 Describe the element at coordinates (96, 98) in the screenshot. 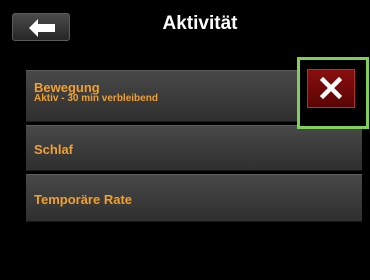

I see `item-subtitle: Aktiv - 30 min verbleibend` at that location.